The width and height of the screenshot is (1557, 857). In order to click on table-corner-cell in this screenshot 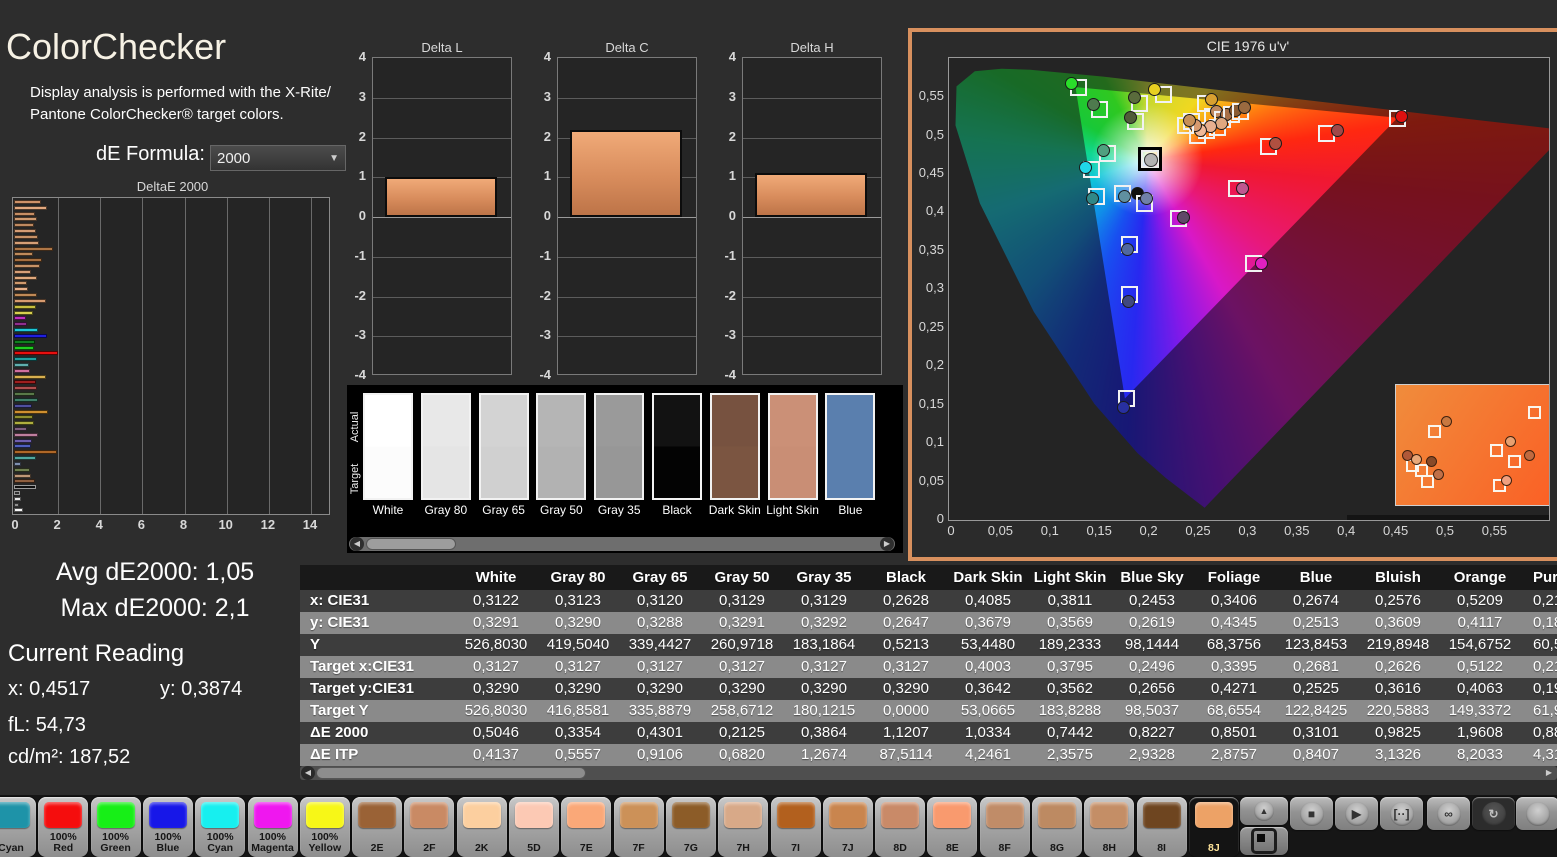, I will do `click(377, 577)`.